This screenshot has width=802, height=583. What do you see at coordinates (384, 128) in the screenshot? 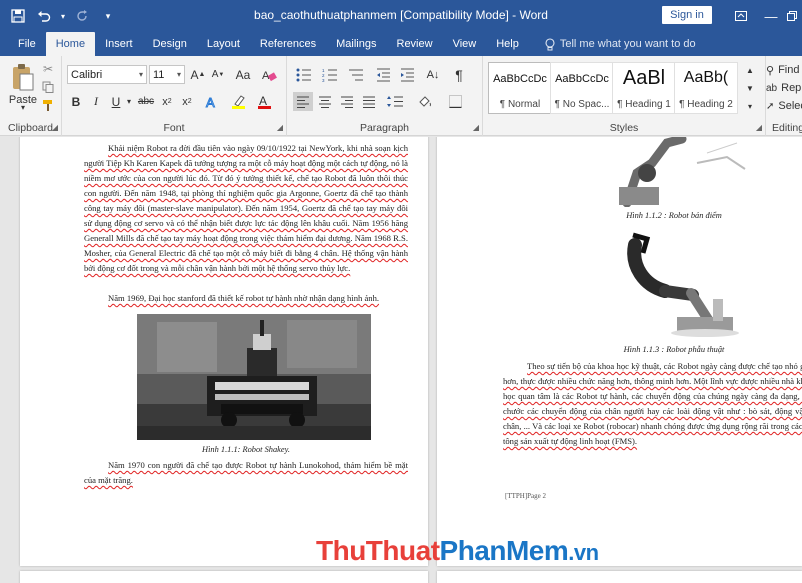
I see `paragraph-group-label: Paragraph` at bounding box center [384, 128].